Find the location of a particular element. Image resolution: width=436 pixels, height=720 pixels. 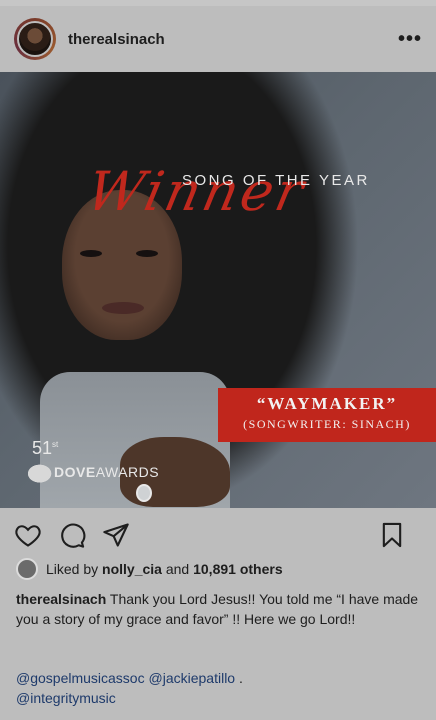

award-edition: 51st is located at coordinates (45, 448).